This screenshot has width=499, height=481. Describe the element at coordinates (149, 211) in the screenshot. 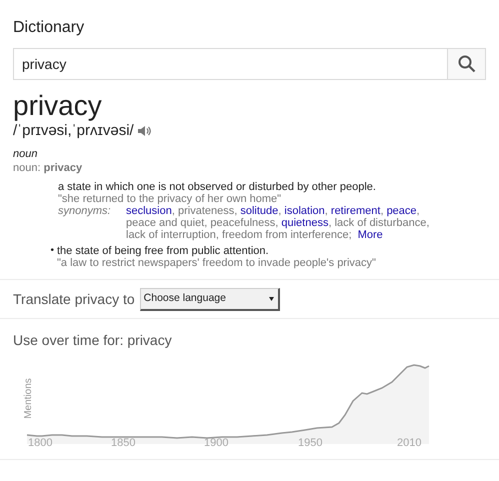

I see `synonym-link: seclusion` at that location.